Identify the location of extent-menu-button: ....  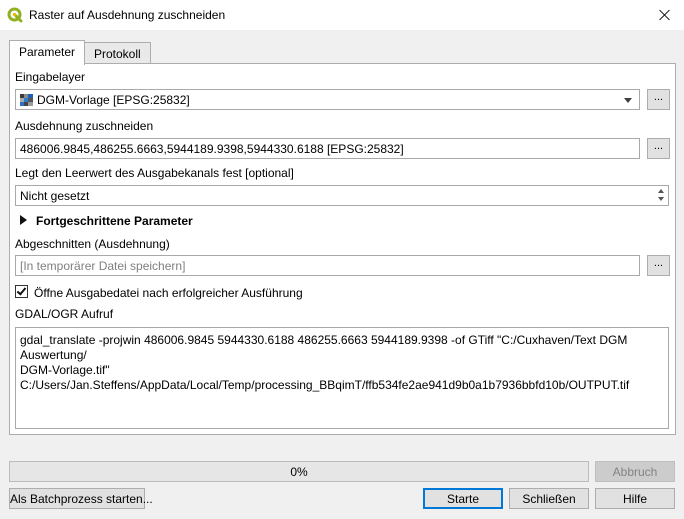
(658, 148).